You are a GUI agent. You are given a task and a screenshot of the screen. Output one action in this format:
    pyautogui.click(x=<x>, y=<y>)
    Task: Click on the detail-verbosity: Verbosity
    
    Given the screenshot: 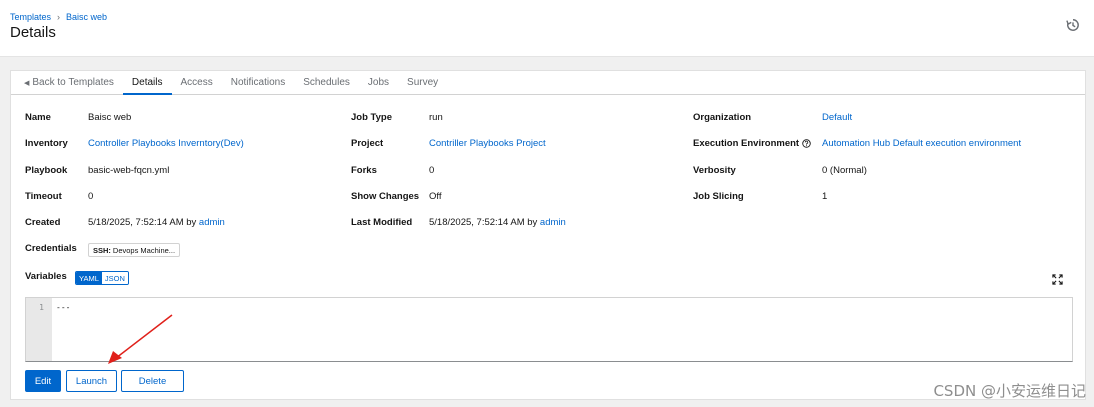 What is the action you would take?
    pyautogui.click(x=714, y=170)
    